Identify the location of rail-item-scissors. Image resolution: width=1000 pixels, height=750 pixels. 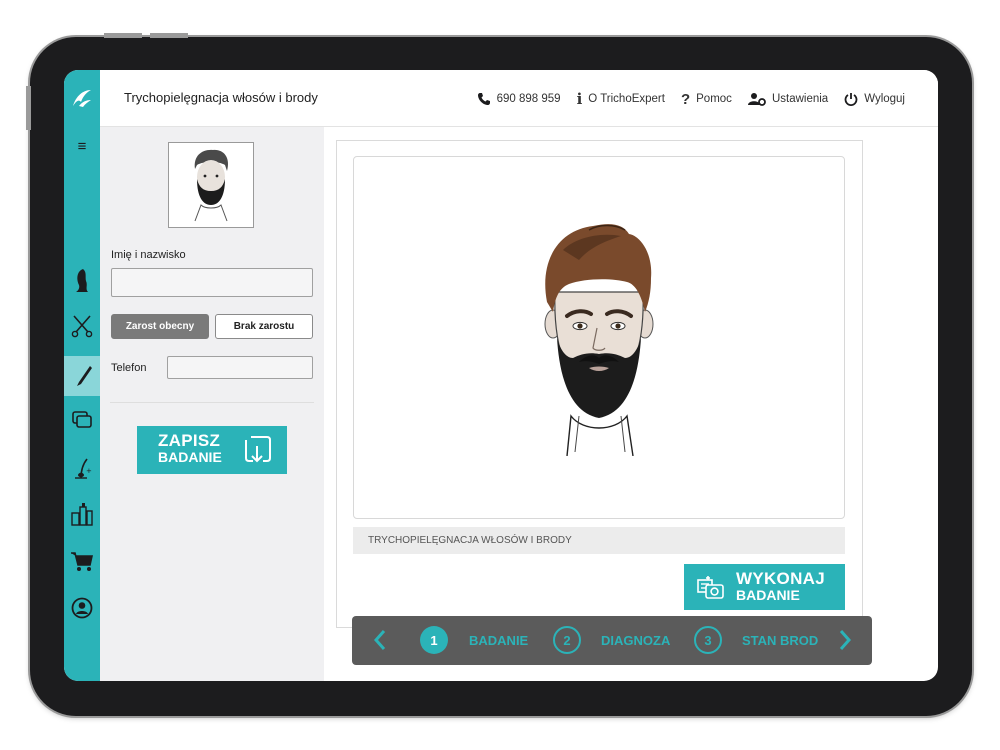
(82, 326).